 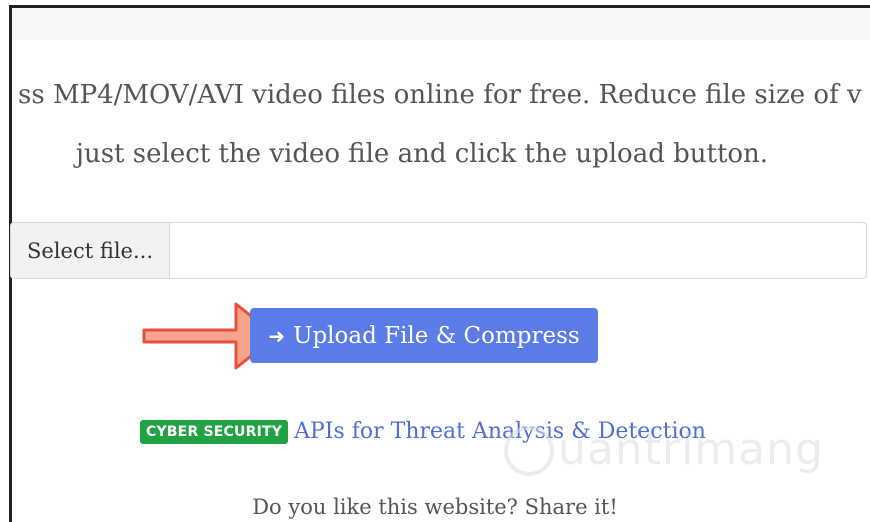 I want to click on selected-file-field, so click(x=518, y=250).